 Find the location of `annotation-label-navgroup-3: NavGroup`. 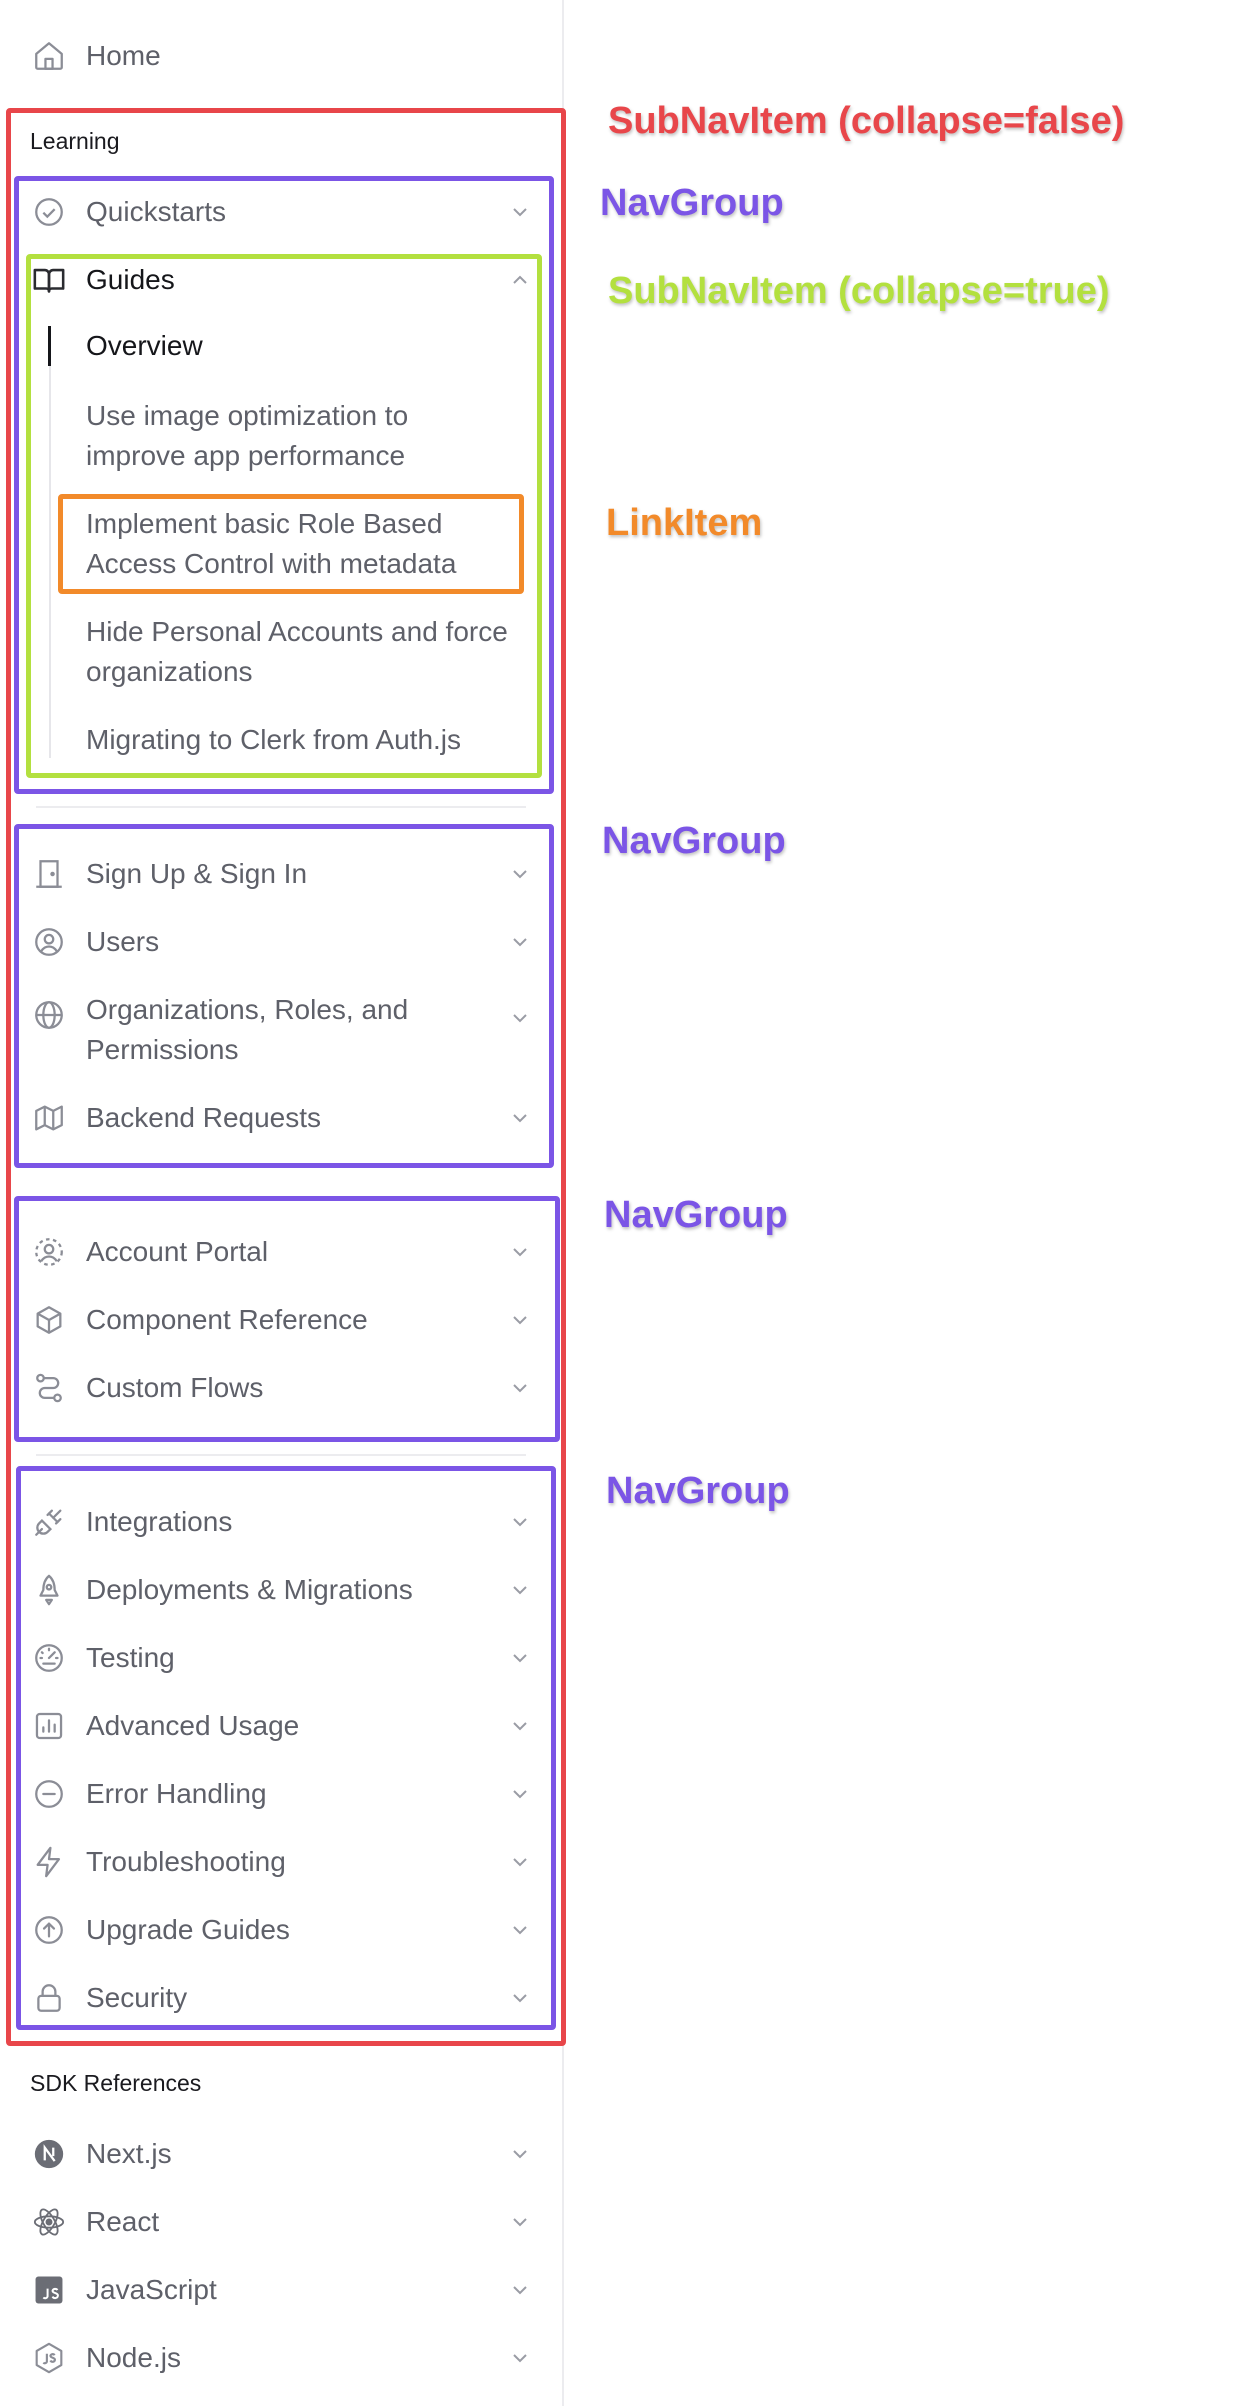

annotation-label-navgroup-3: NavGroup is located at coordinates (696, 1215).